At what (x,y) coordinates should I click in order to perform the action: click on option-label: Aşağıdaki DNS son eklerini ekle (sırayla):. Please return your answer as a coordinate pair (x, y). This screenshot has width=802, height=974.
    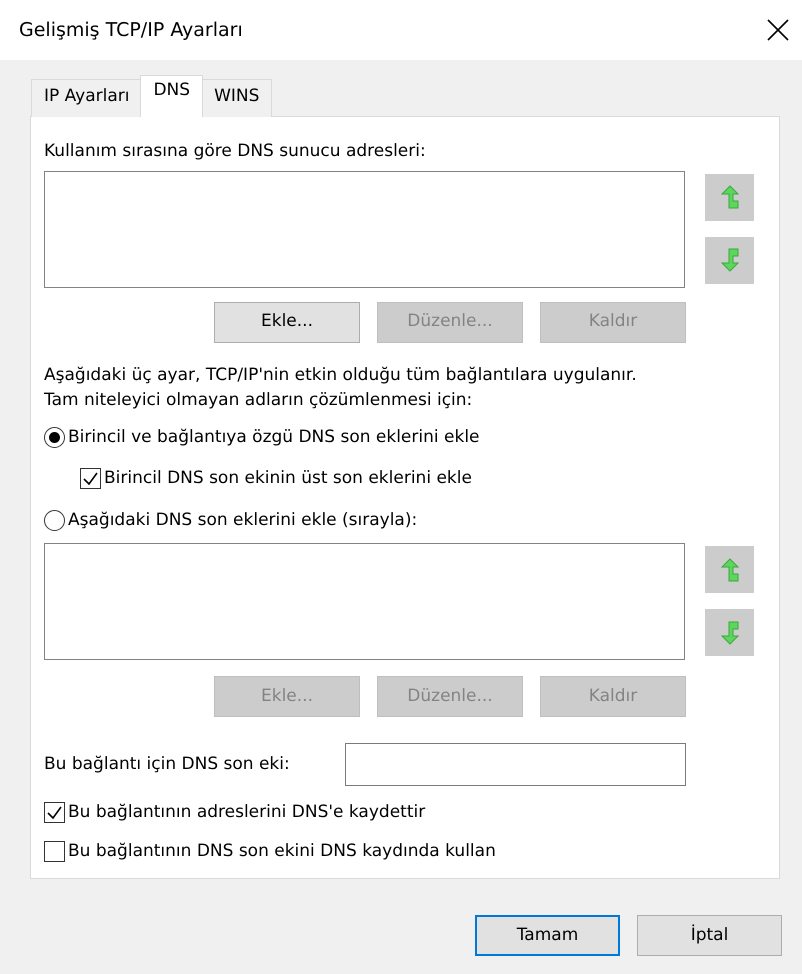
    Looking at the image, I should click on (243, 520).